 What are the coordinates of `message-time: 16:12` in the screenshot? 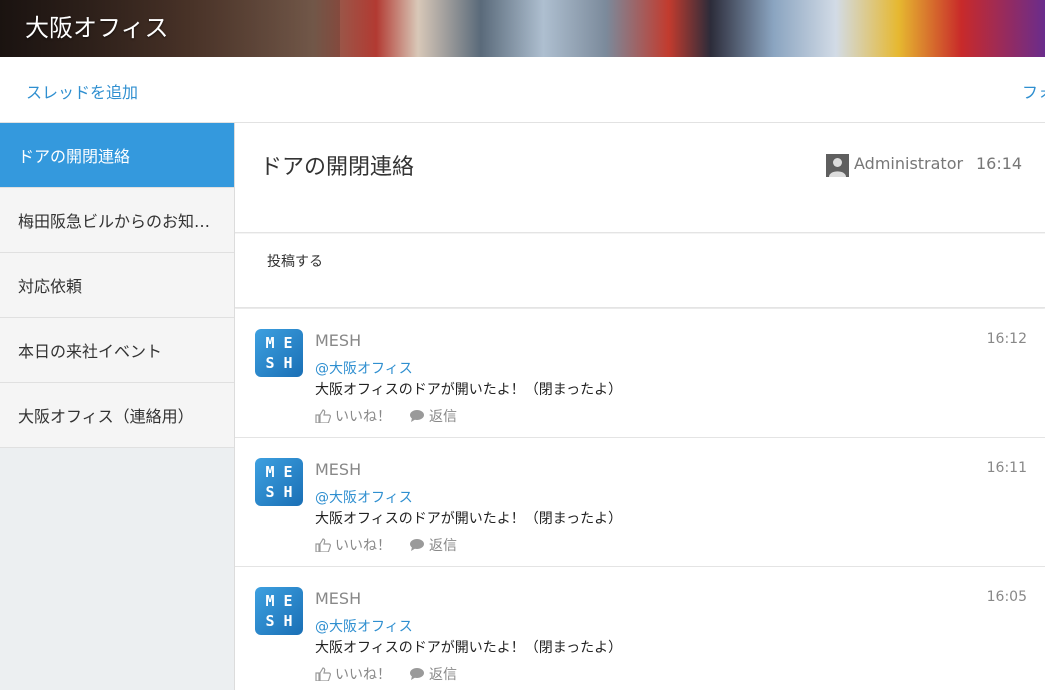 It's located at (1006, 339).